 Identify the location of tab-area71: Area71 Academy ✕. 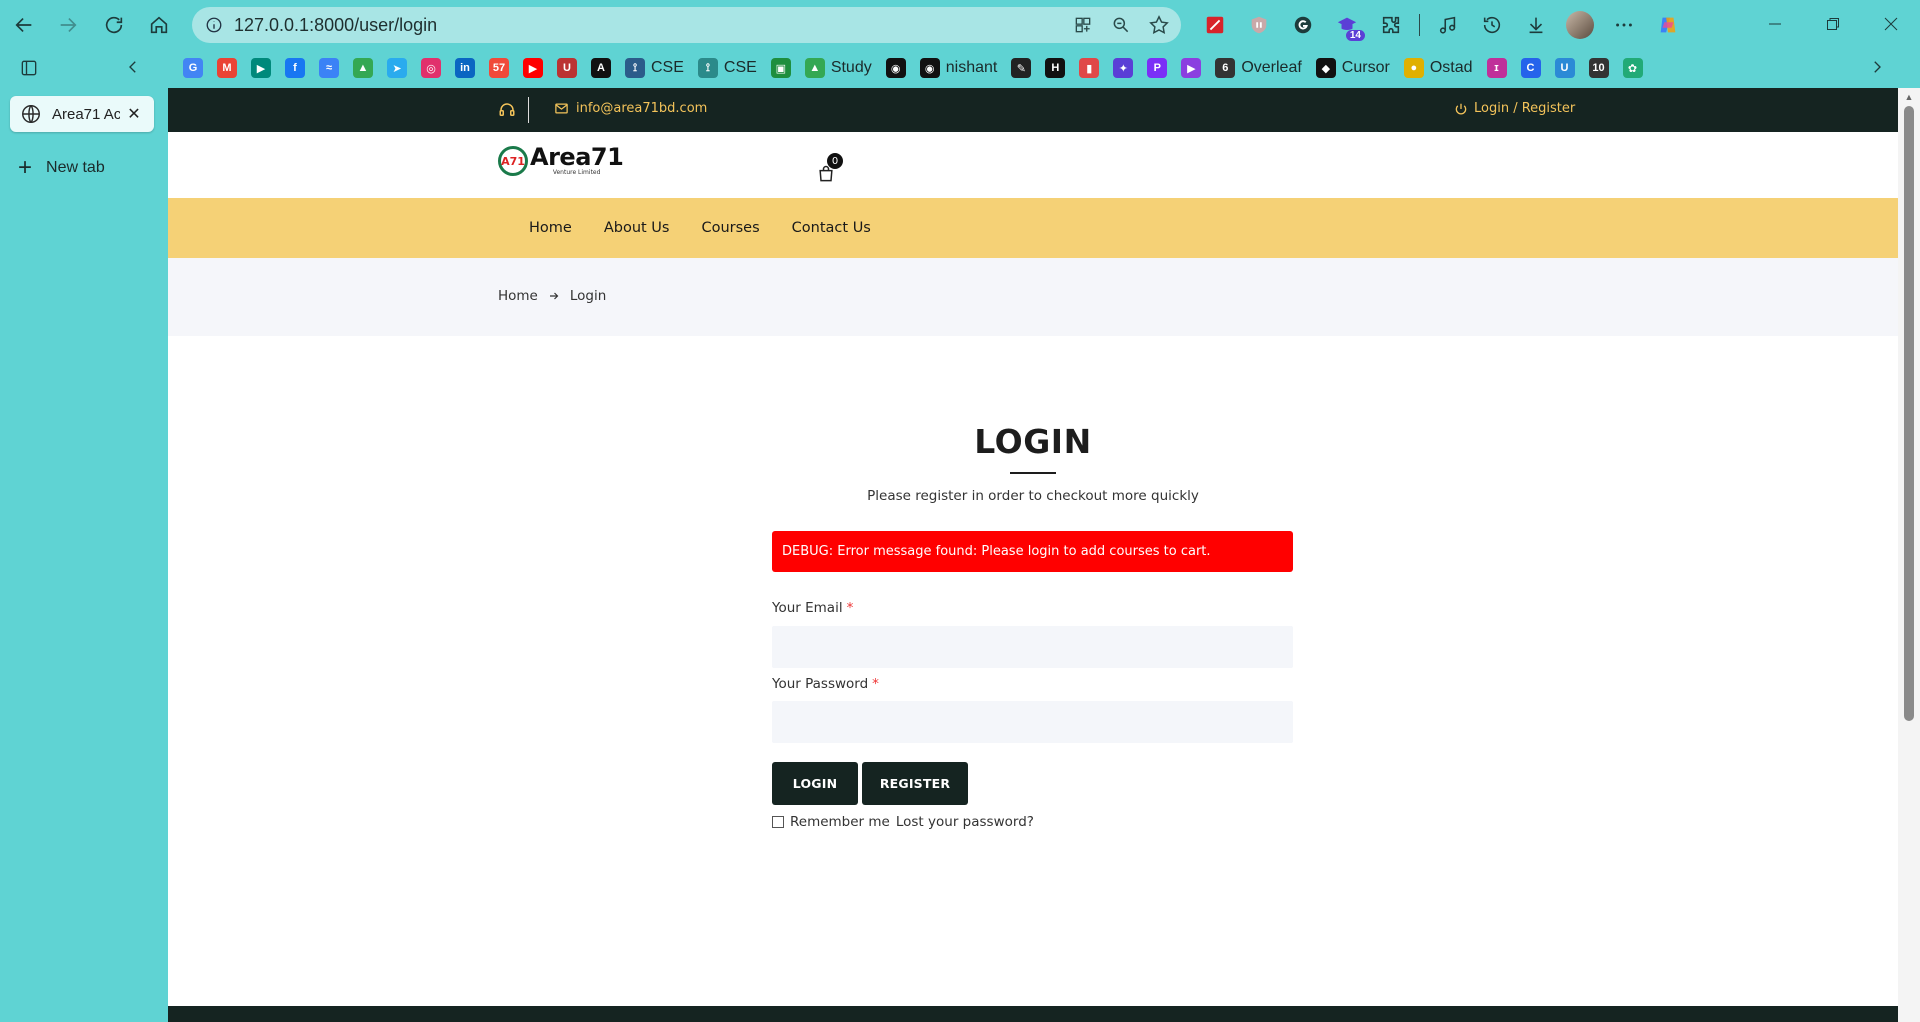
(82, 114).